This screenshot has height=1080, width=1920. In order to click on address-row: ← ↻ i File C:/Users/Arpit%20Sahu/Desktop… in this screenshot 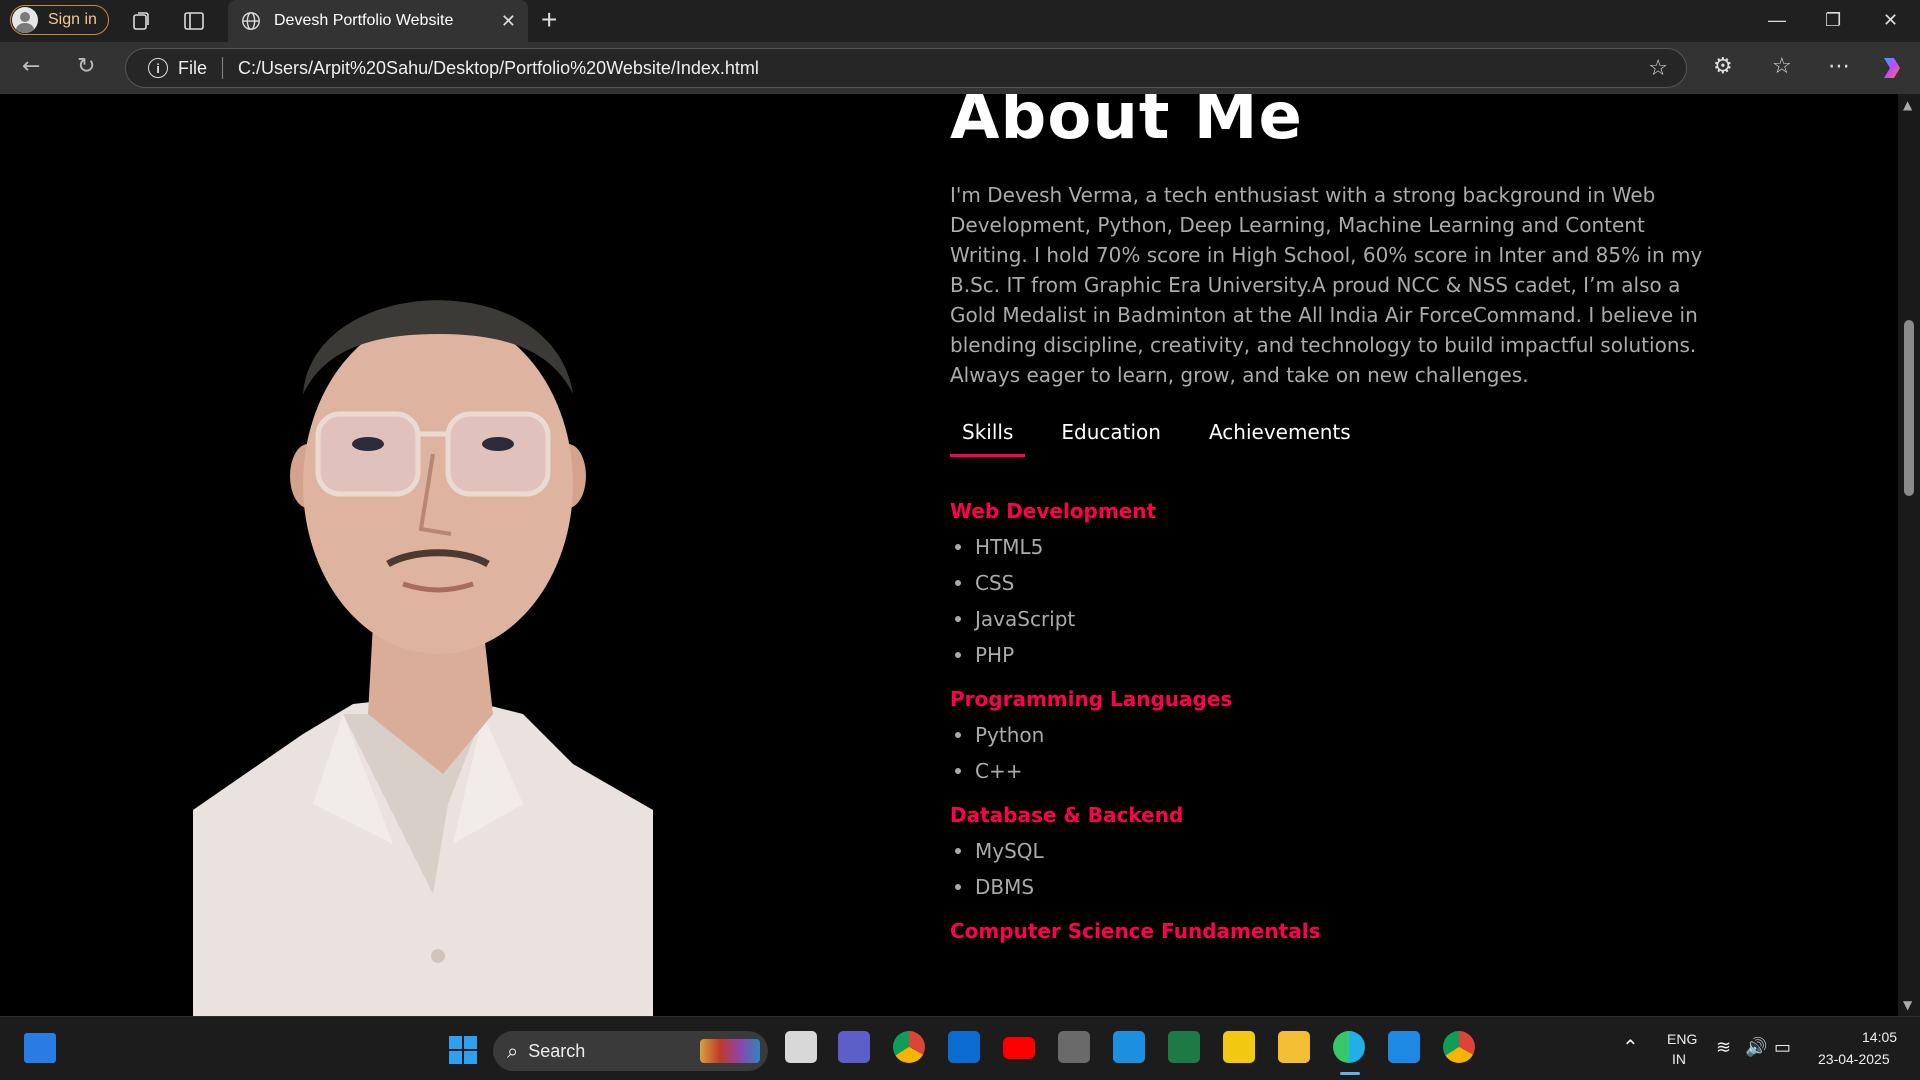, I will do `click(960, 68)`.